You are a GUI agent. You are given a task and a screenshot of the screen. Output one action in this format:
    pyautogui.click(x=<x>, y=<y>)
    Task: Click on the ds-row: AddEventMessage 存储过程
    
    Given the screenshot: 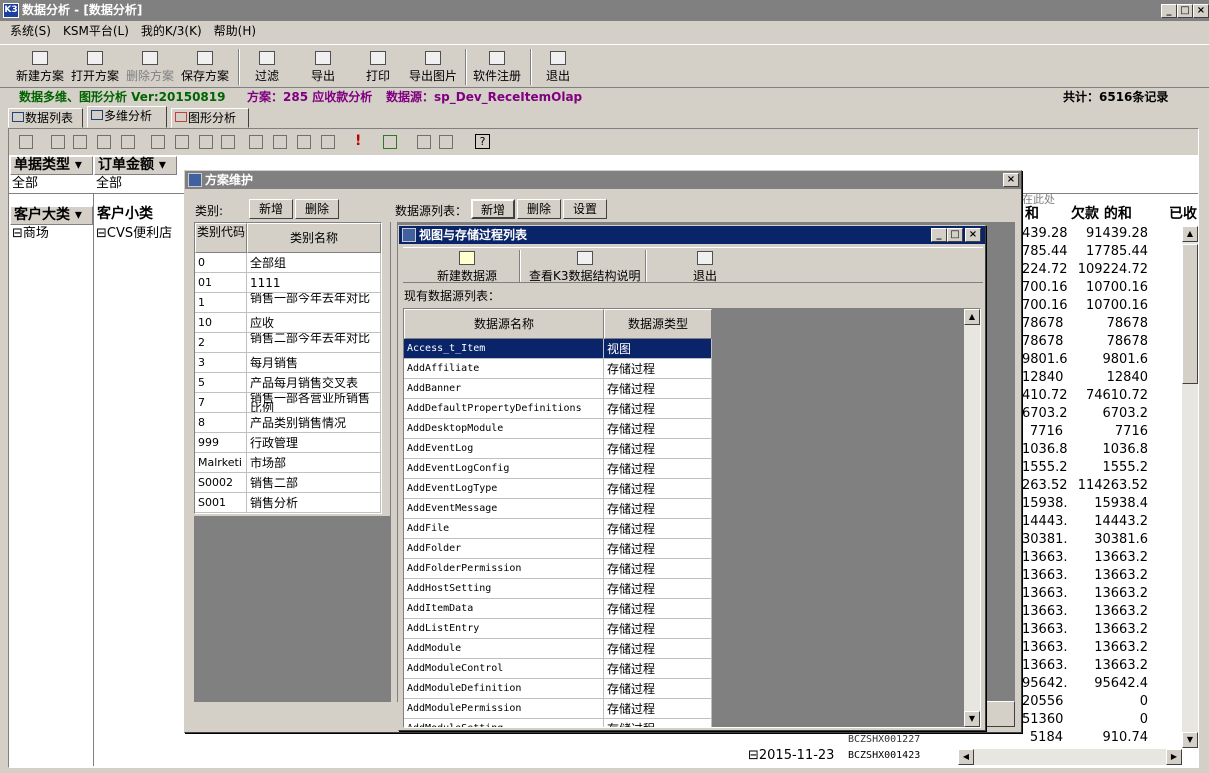 What is the action you would take?
    pyautogui.click(x=558, y=509)
    